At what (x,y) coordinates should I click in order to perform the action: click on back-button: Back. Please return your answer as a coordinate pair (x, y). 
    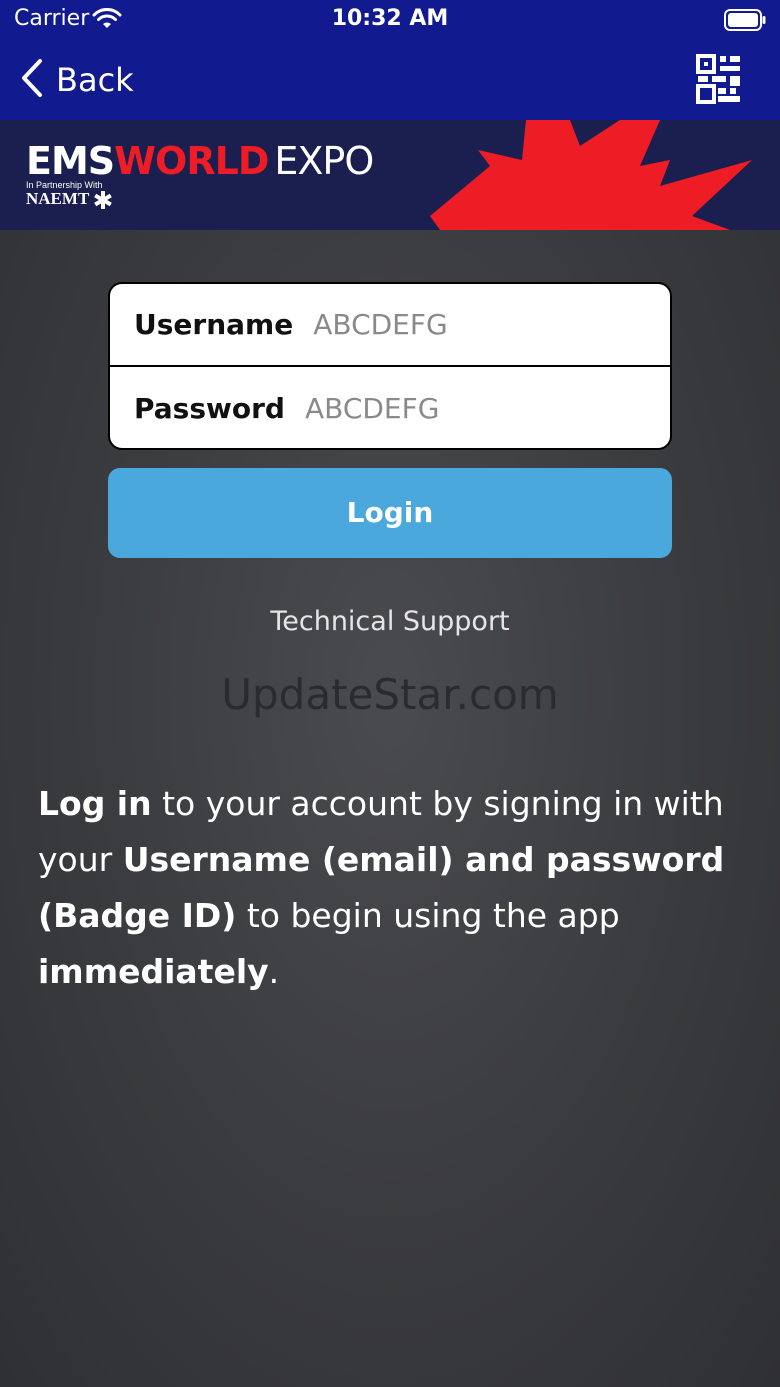
    Looking at the image, I should click on (77, 80).